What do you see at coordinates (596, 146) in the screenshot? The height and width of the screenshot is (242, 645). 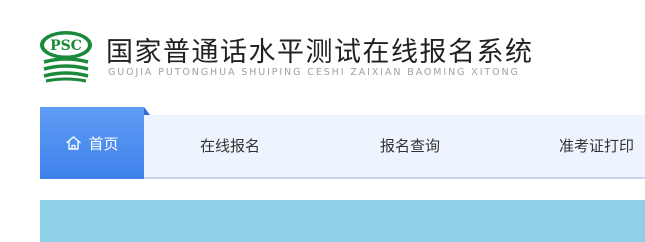 I see `nav-admission-ticket-print: 准考证打印` at bounding box center [596, 146].